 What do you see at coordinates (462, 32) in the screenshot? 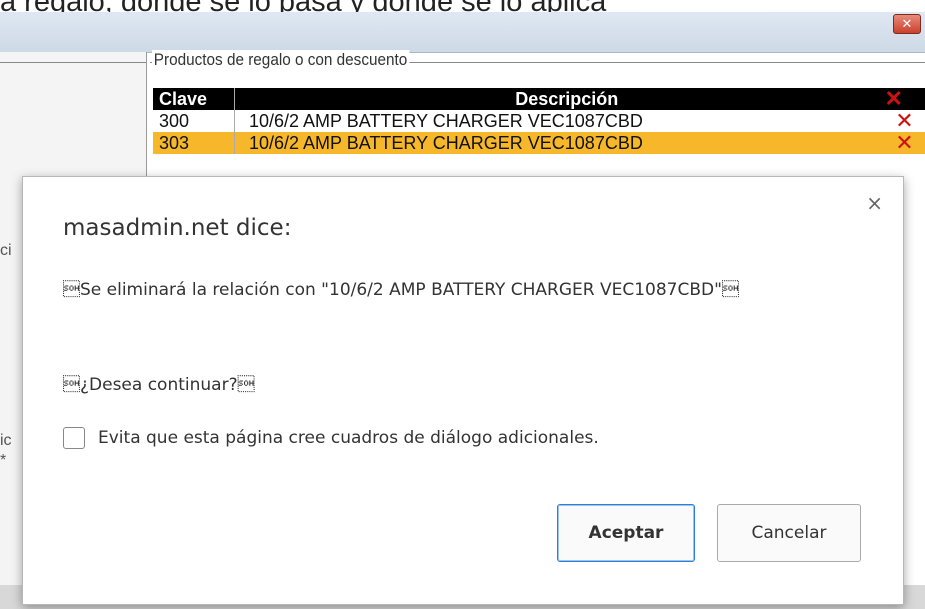
I see `window-titlebar: ✕` at bounding box center [462, 32].